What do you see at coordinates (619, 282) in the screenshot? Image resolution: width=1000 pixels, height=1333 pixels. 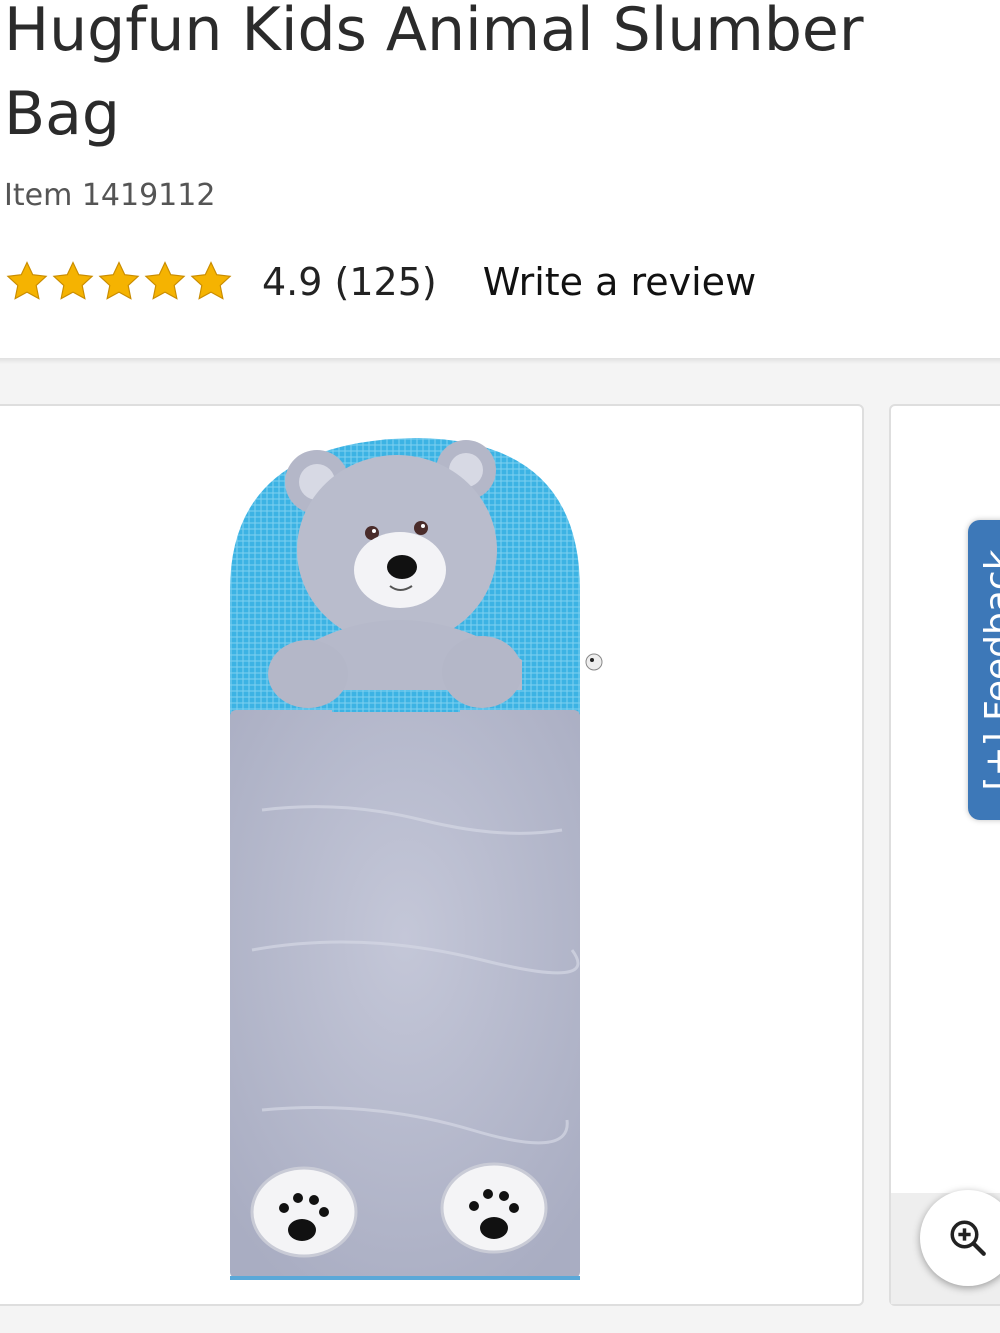 I see `write-review-link: Write a review` at bounding box center [619, 282].